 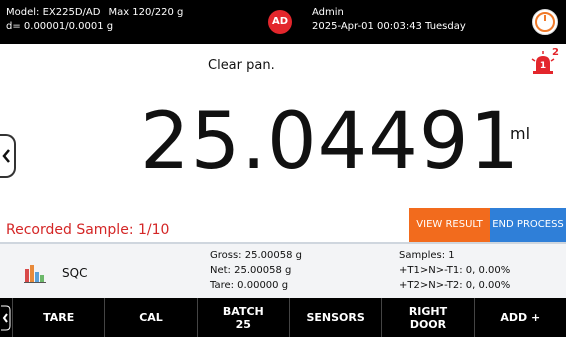 I want to click on add-button: ADD +, so click(x=519, y=317).